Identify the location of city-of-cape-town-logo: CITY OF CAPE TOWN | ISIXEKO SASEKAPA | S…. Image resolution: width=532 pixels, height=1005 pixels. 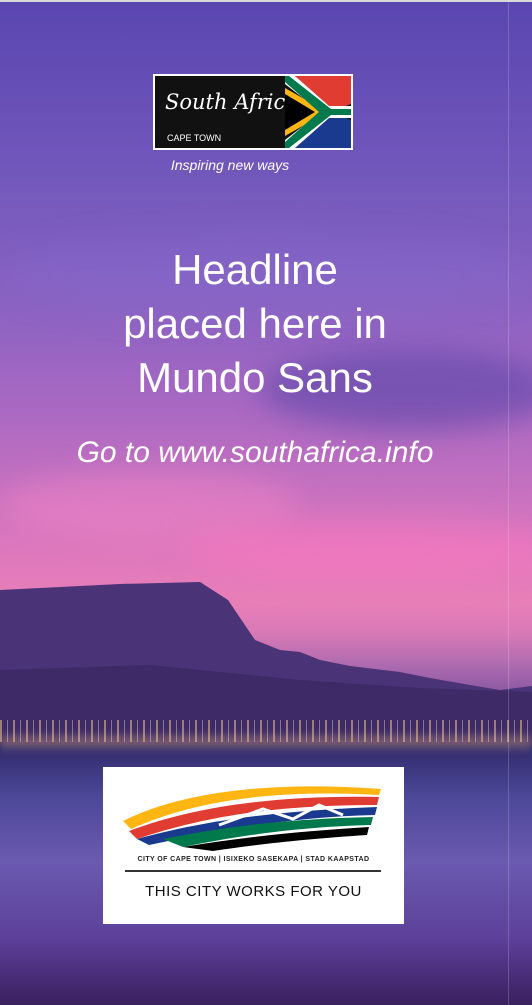
(253, 845).